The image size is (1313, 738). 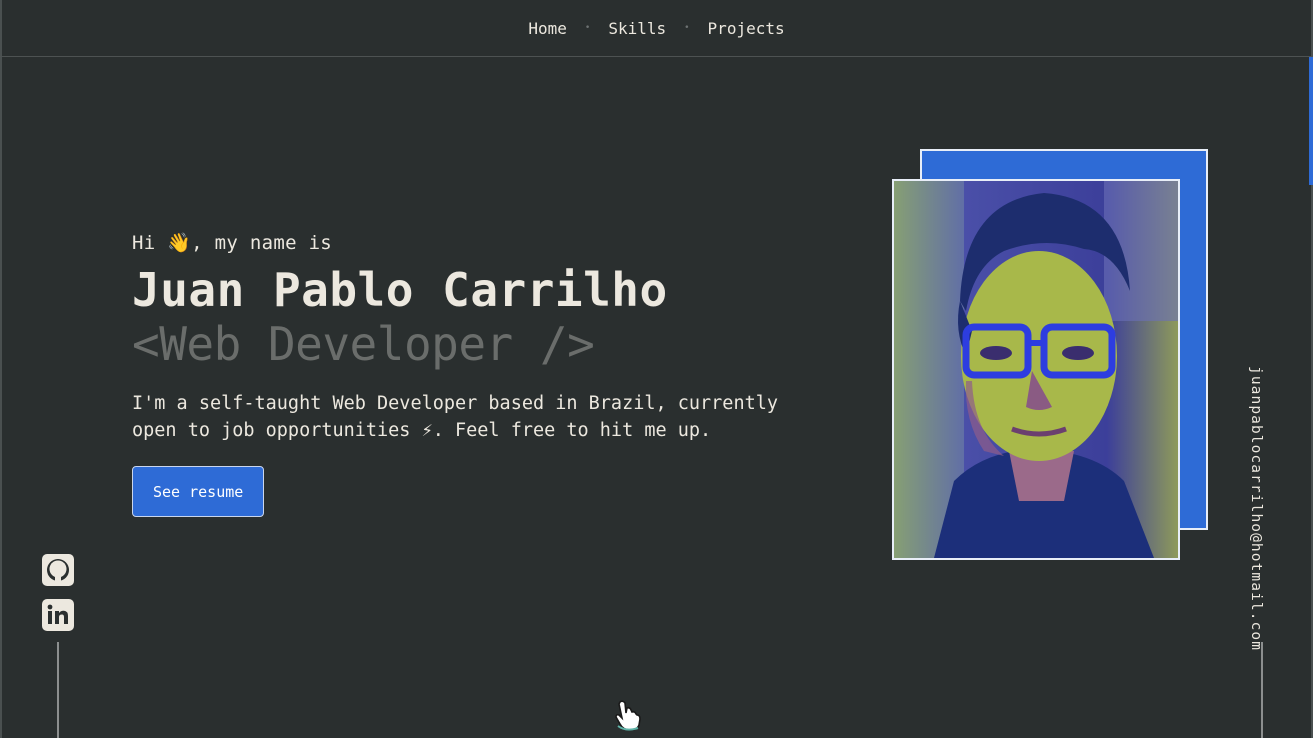 What do you see at coordinates (400, 290) in the screenshot?
I see `hero-name: Juan Pablo Carrilho` at bounding box center [400, 290].